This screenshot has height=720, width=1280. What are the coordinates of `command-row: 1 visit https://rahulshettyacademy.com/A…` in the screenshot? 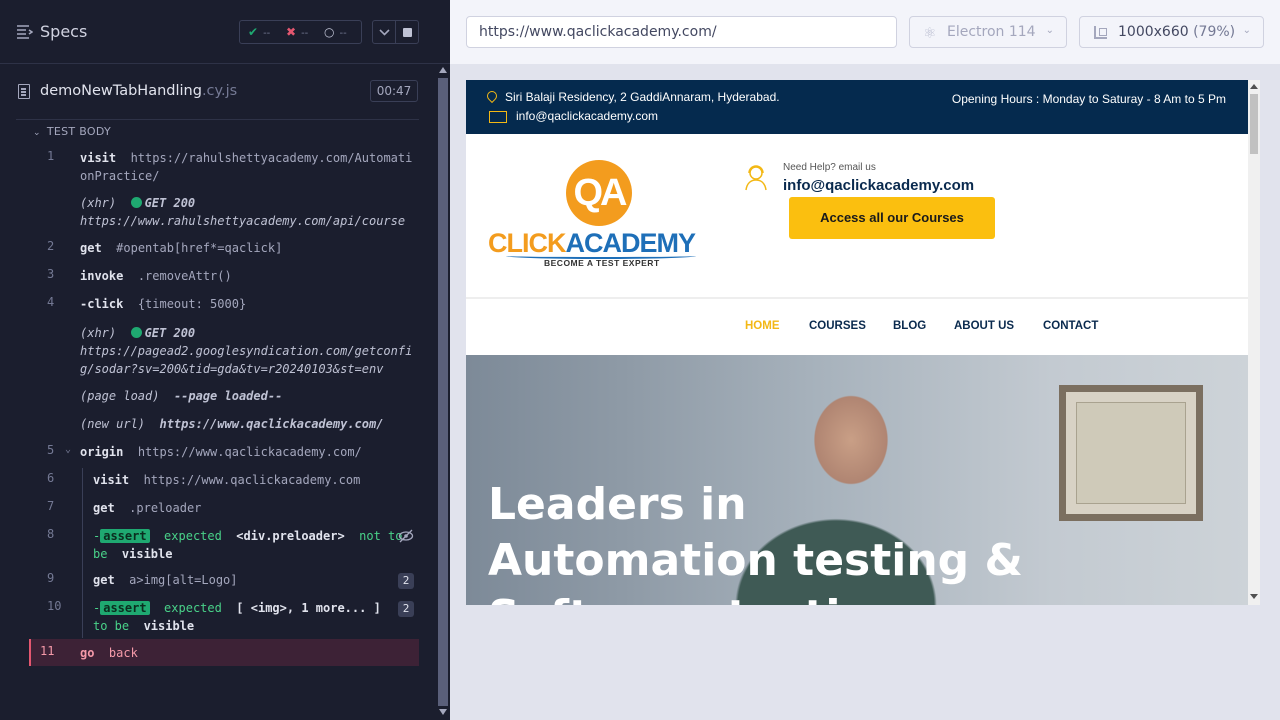 It's located at (224, 167).